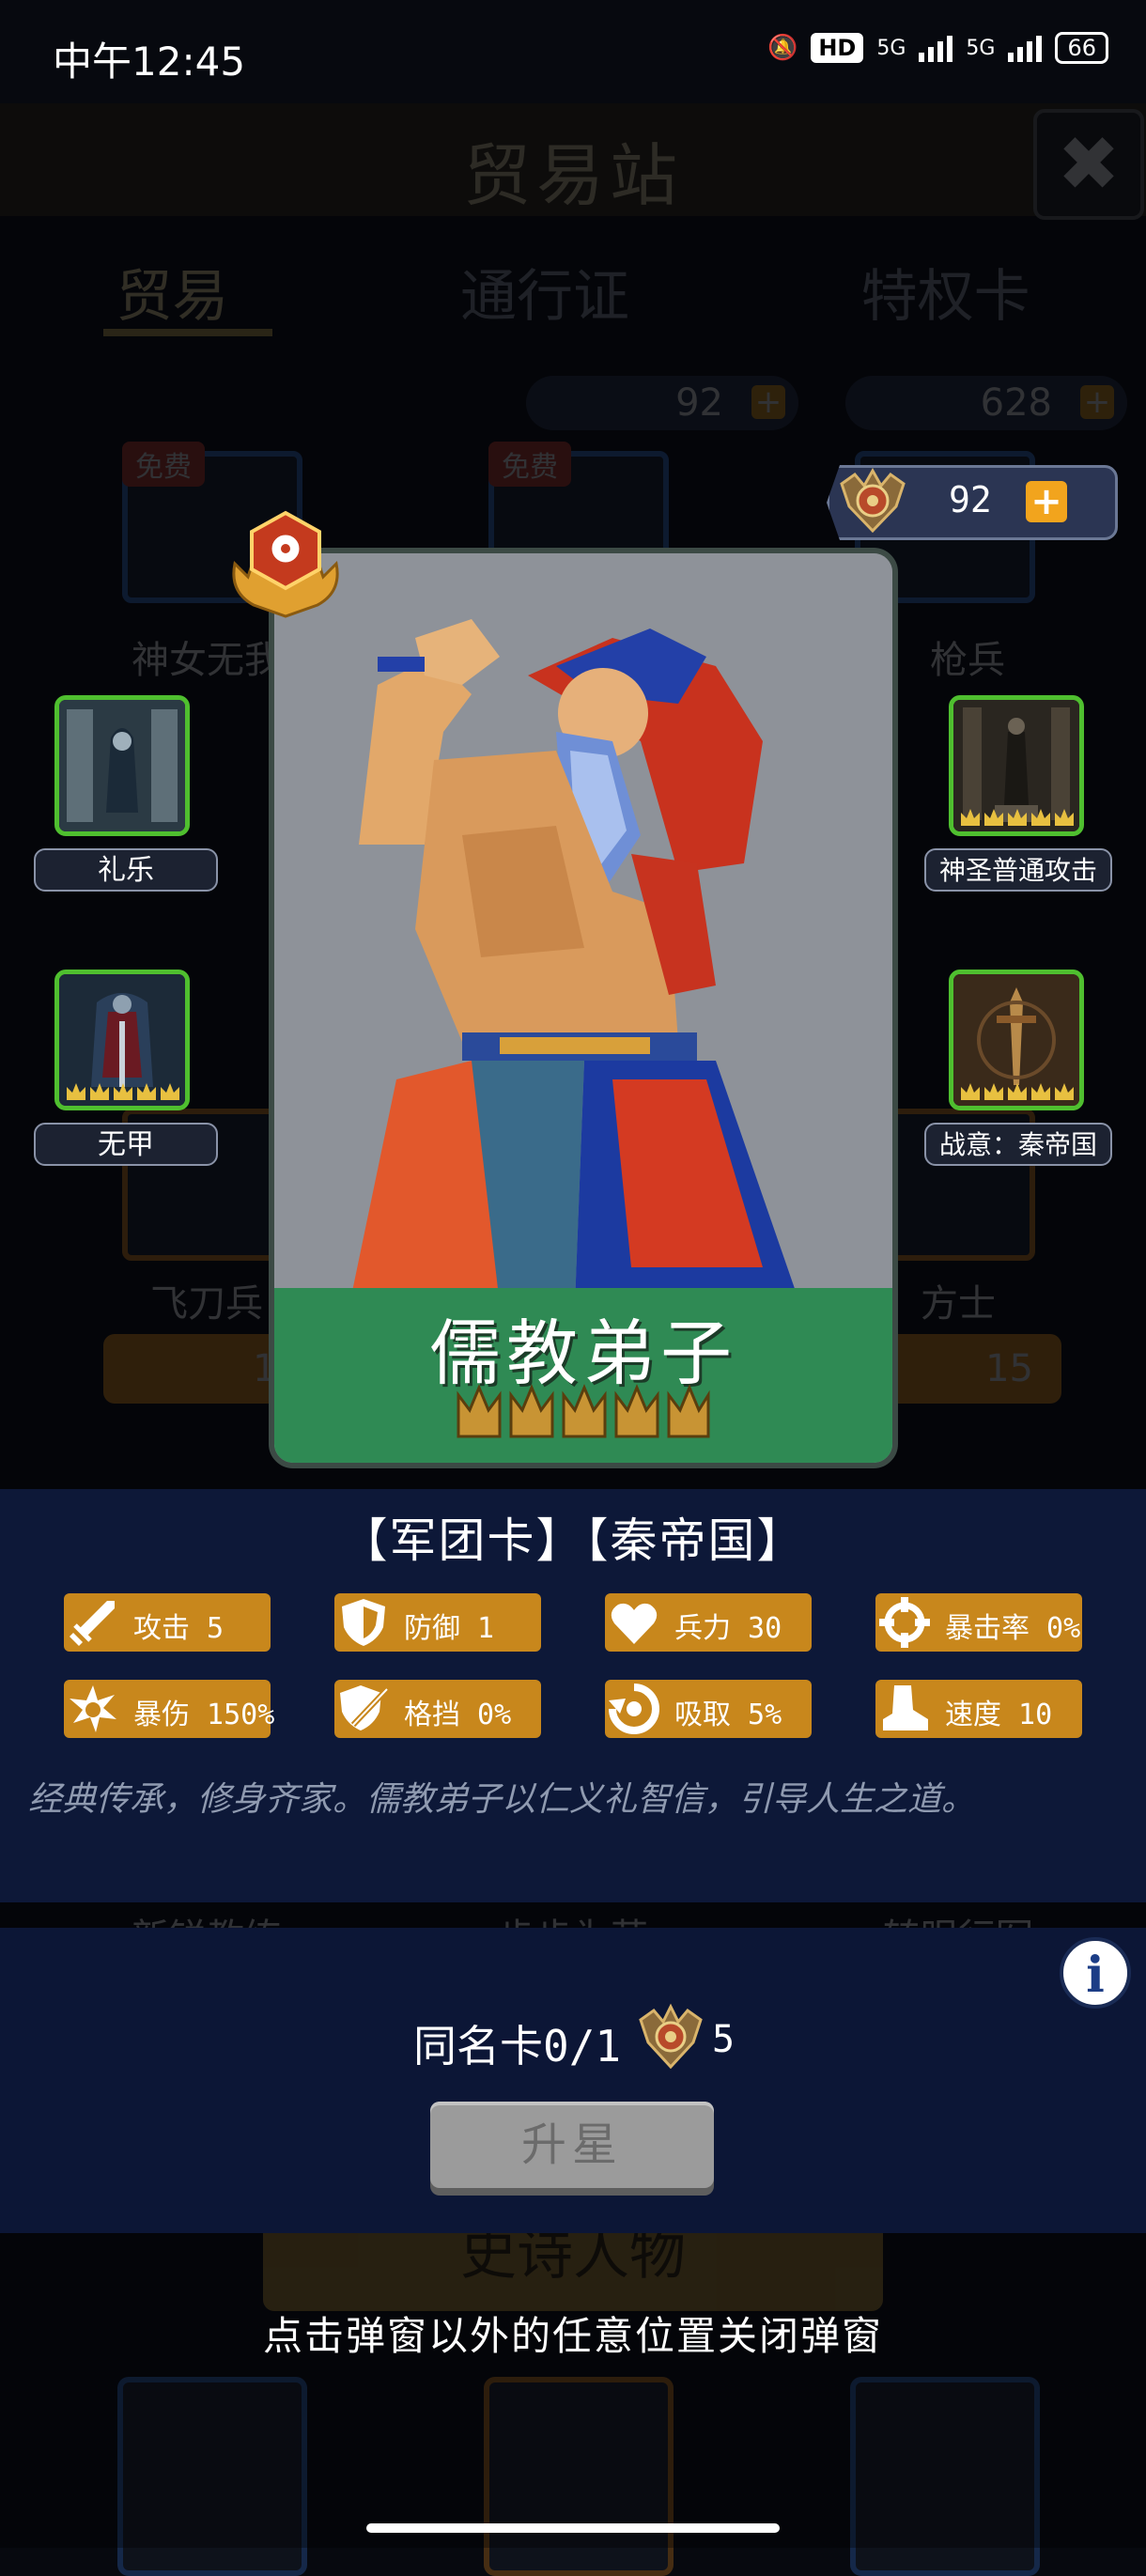 The width and height of the screenshot is (1146, 2576). Describe the element at coordinates (365, 1707) in the screenshot. I see `block-icon` at that location.